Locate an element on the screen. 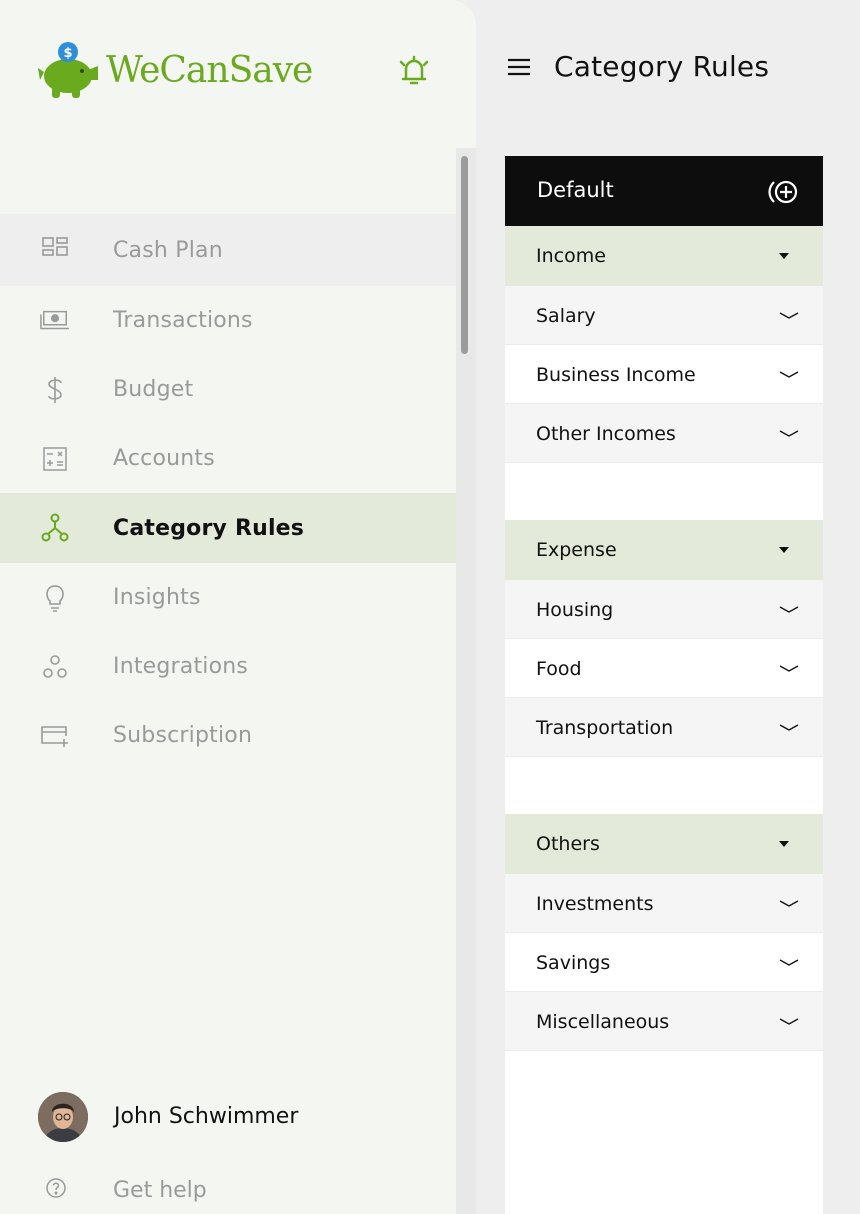  add-circle-icon is located at coordinates (783, 192).